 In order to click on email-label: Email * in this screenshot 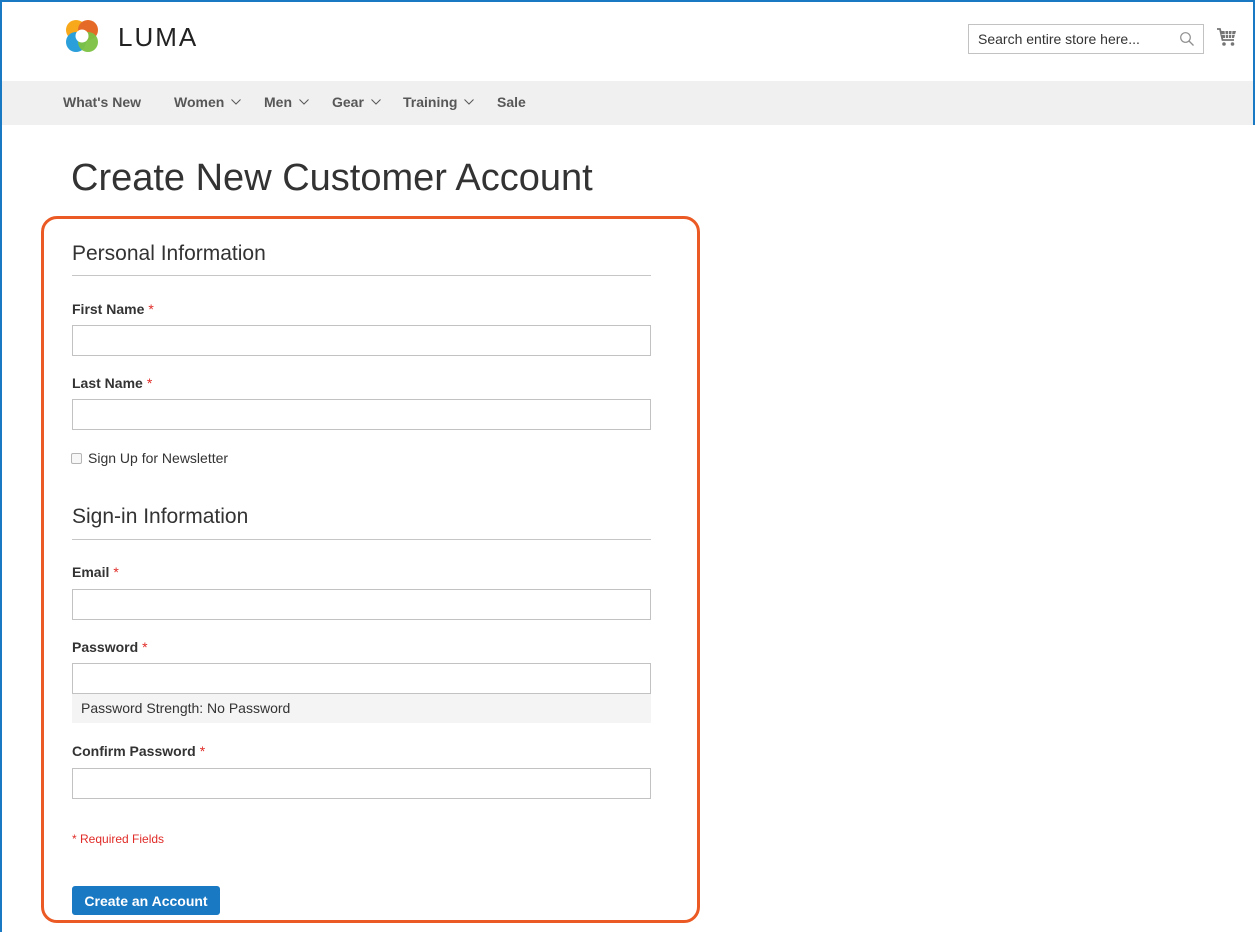, I will do `click(95, 572)`.